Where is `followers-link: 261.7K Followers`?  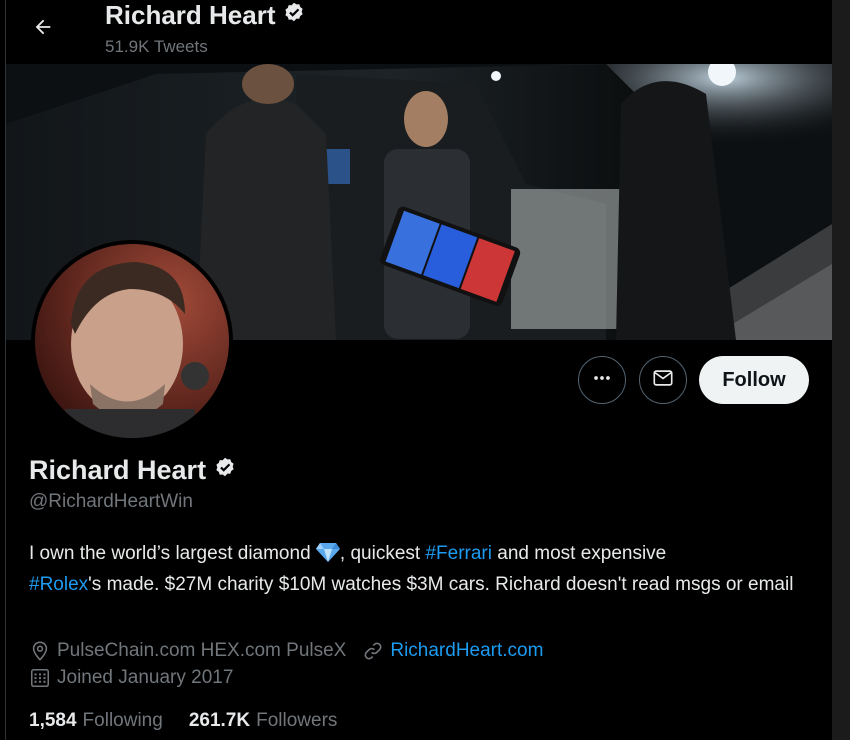 followers-link: 261.7K Followers is located at coordinates (263, 721).